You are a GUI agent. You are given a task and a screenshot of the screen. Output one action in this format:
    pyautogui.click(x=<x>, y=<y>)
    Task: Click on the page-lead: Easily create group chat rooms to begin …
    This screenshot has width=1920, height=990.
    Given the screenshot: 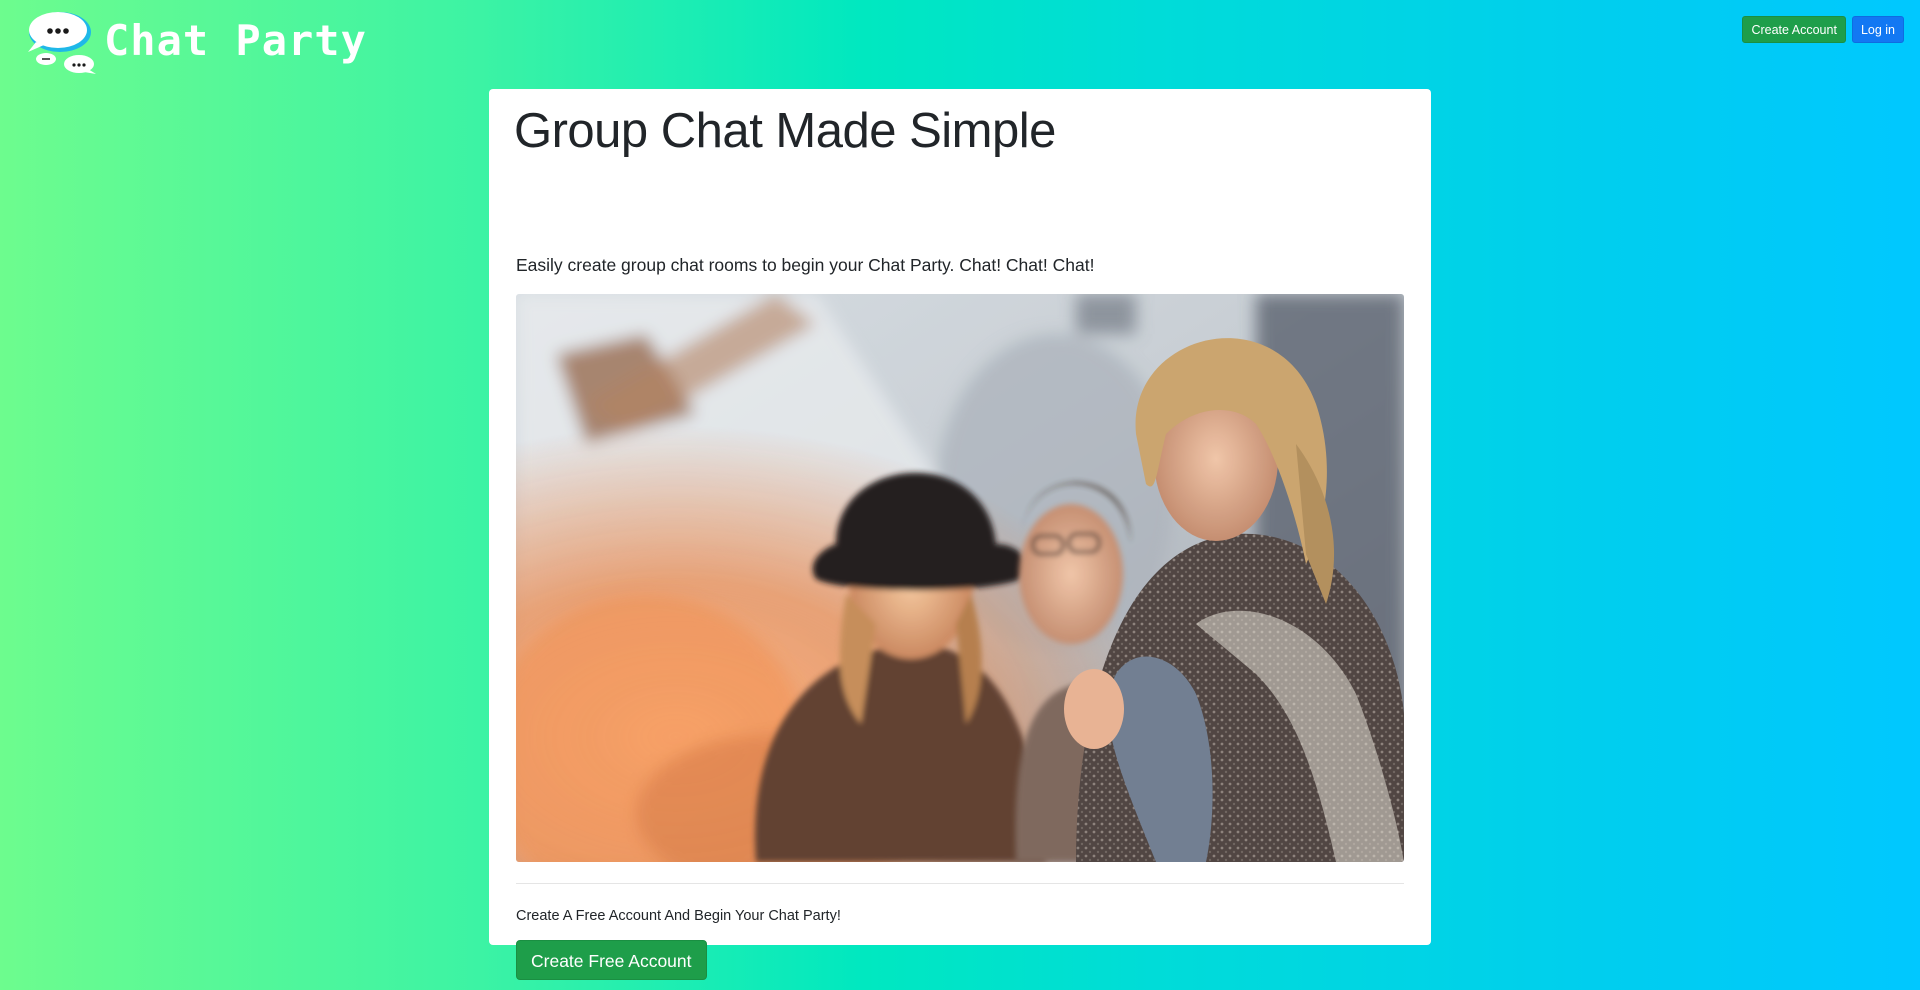 What is the action you would take?
    pyautogui.click(x=805, y=265)
    